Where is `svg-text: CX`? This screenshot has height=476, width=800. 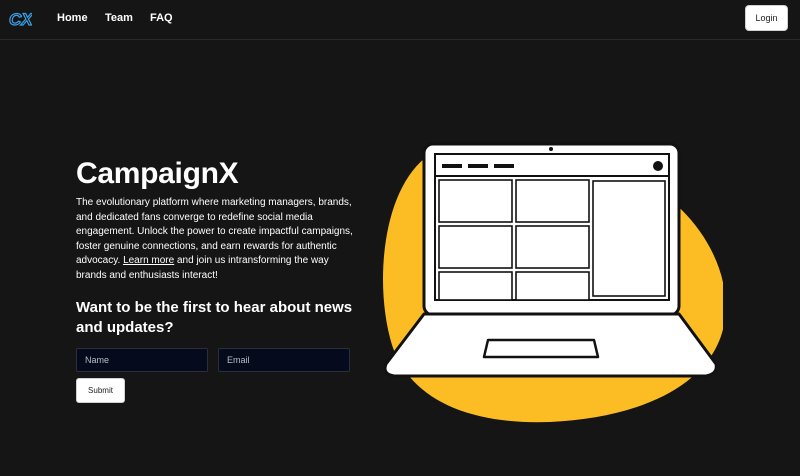 svg-text: CX is located at coordinates (20, 19).